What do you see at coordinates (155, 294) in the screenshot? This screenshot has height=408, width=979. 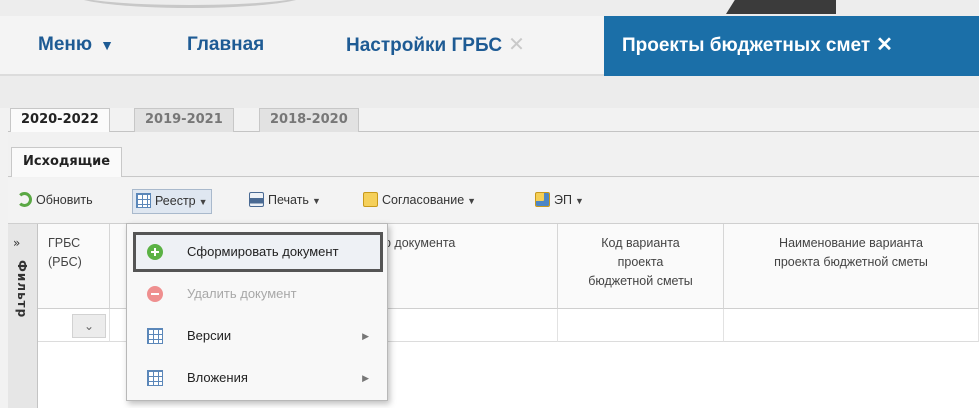 I see `remove-icon` at bounding box center [155, 294].